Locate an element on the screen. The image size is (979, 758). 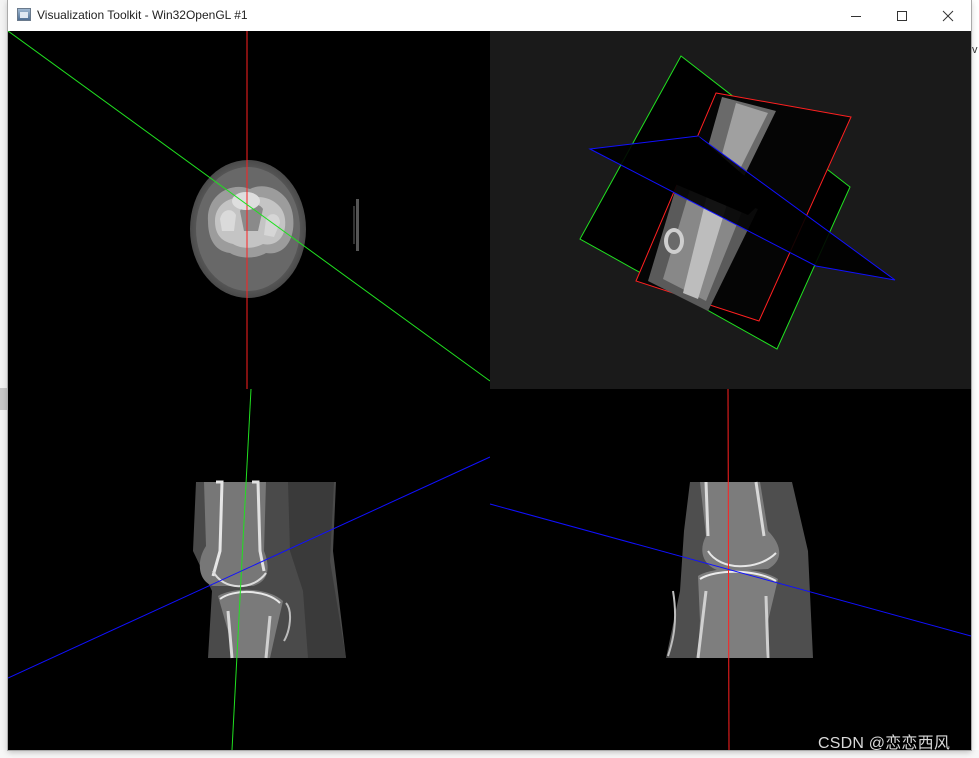
close-icon is located at coordinates (948, 15).